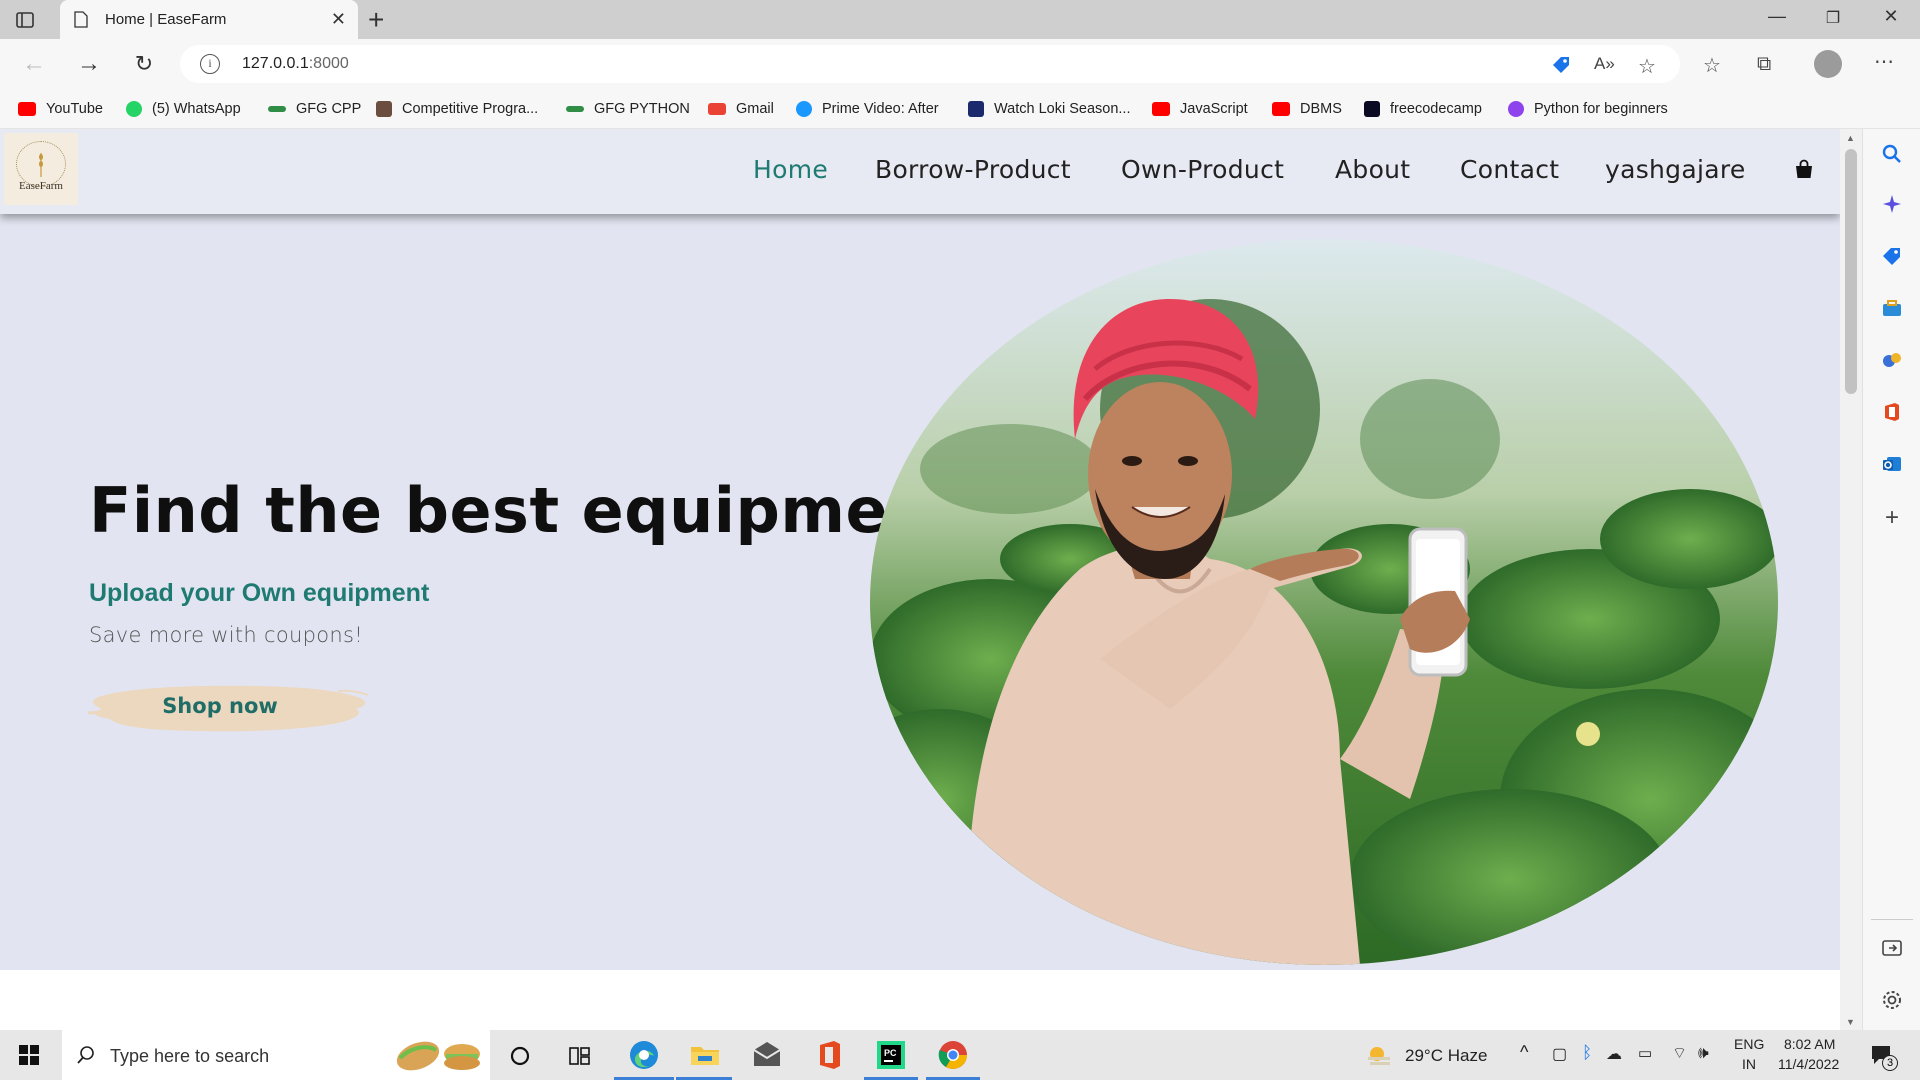  What do you see at coordinates (1588, 109) in the screenshot?
I see `bookmark-python-beginners: Python for beginners` at bounding box center [1588, 109].